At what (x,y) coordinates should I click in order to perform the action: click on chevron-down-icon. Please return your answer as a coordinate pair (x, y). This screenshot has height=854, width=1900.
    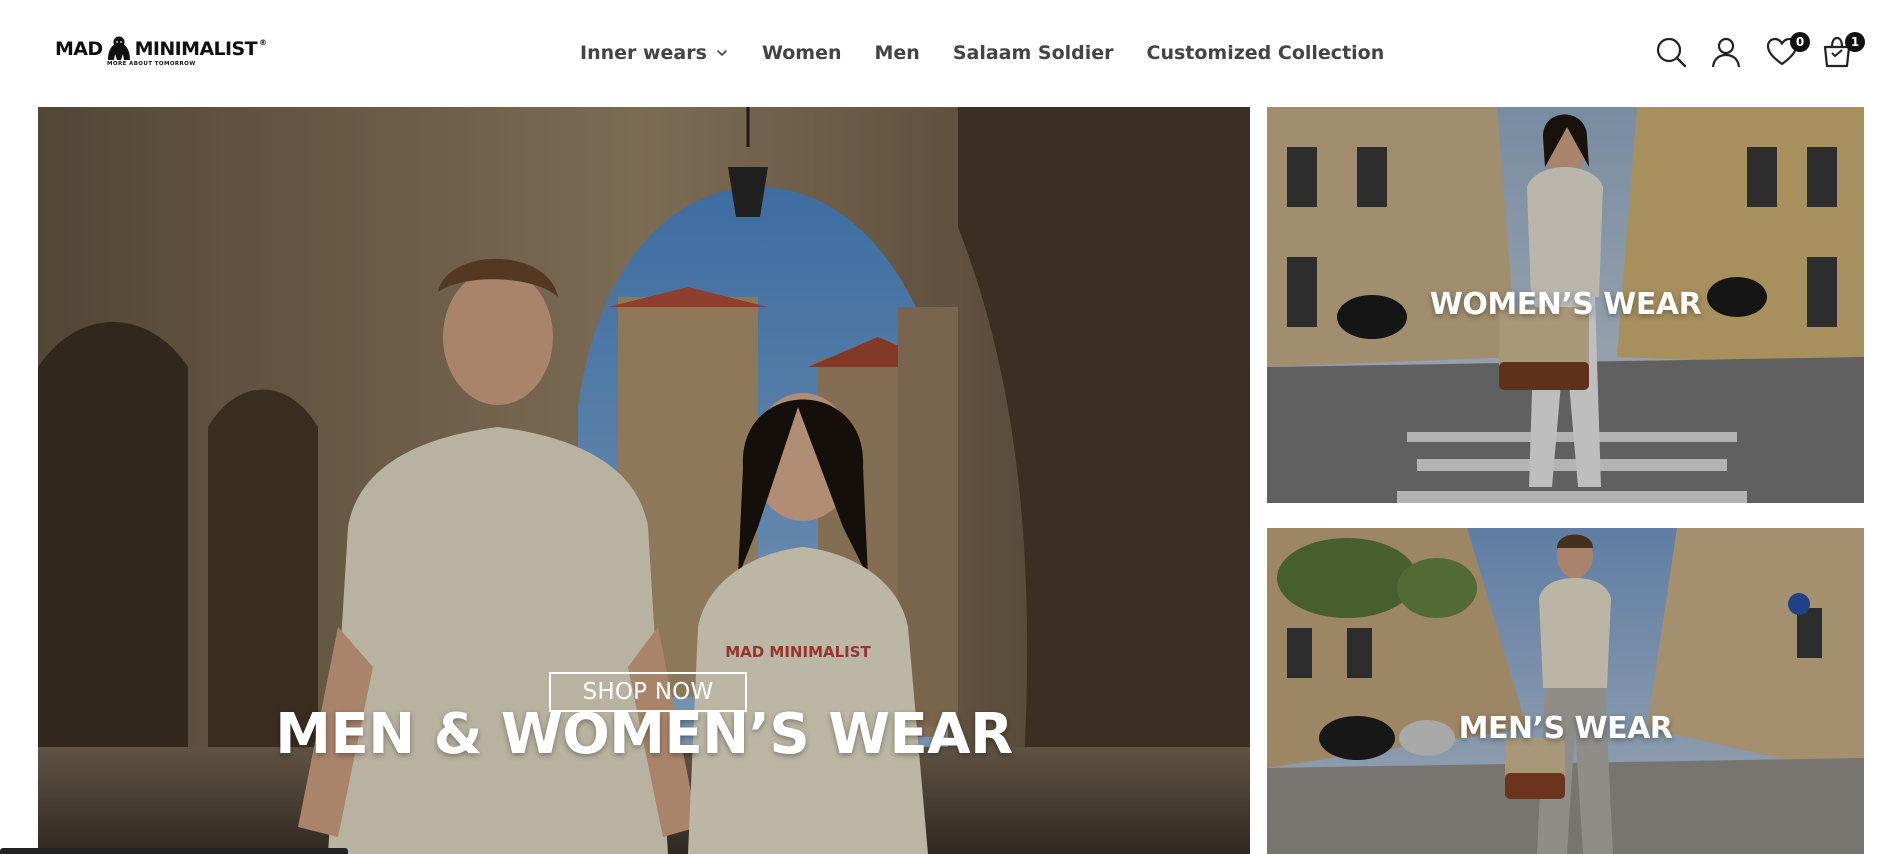
    Looking at the image, I should click on (722, 53).